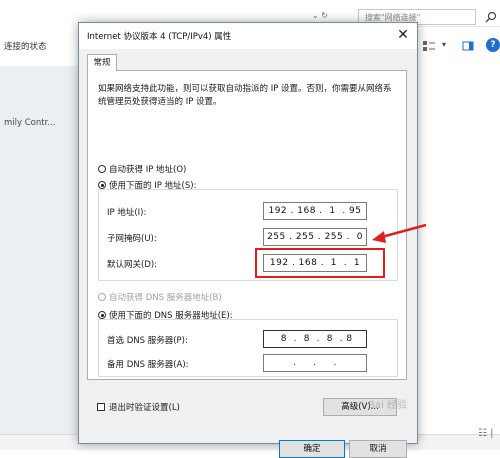  Describe the element at coordinates (399, 233) in the screenshot. I see `annotation-arrow-icon` at that location.